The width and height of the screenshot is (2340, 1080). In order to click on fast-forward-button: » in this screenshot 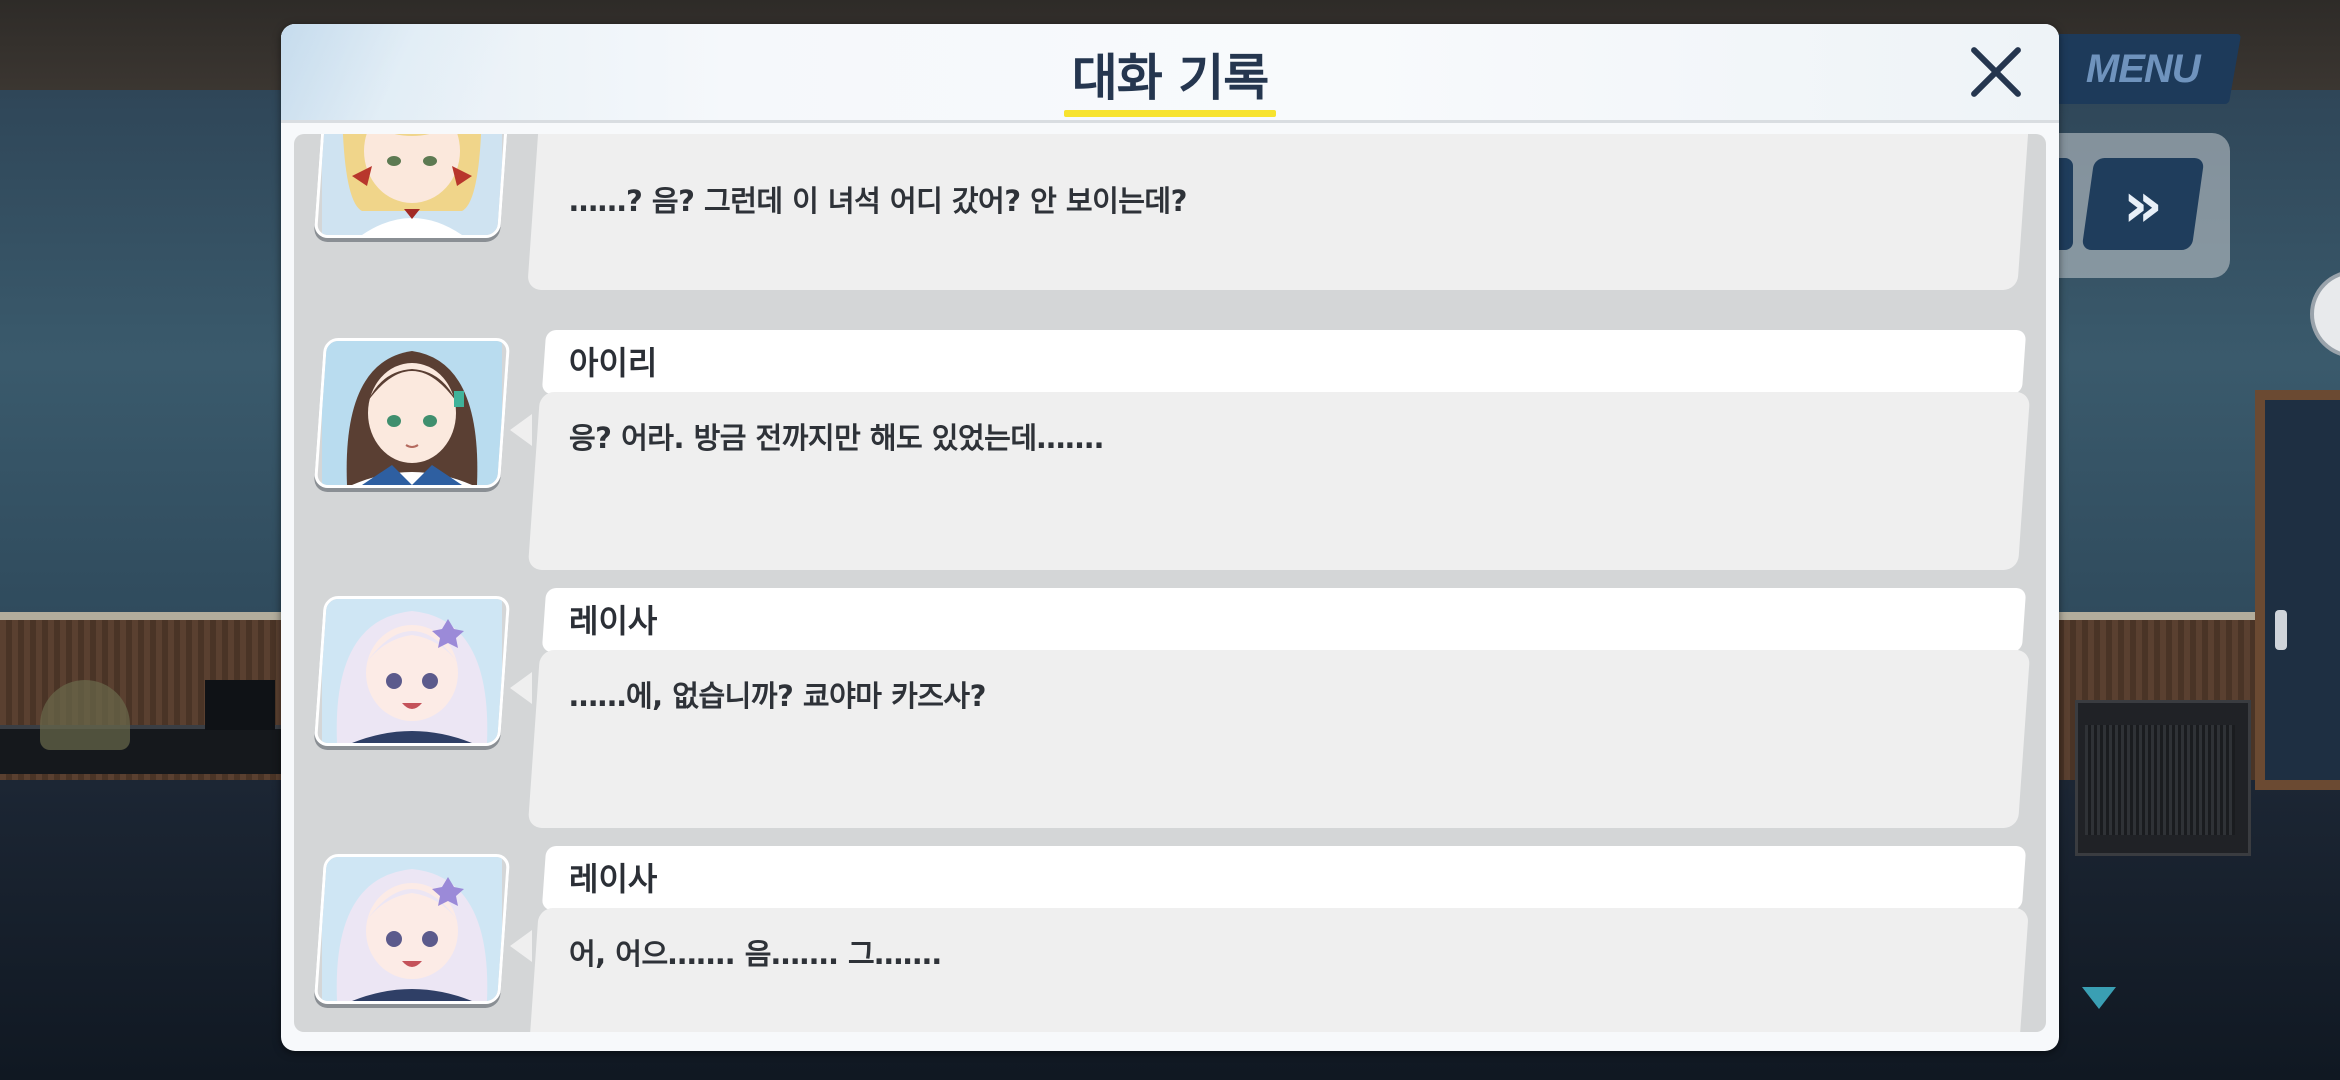, I will do `click(2143, 204)`.